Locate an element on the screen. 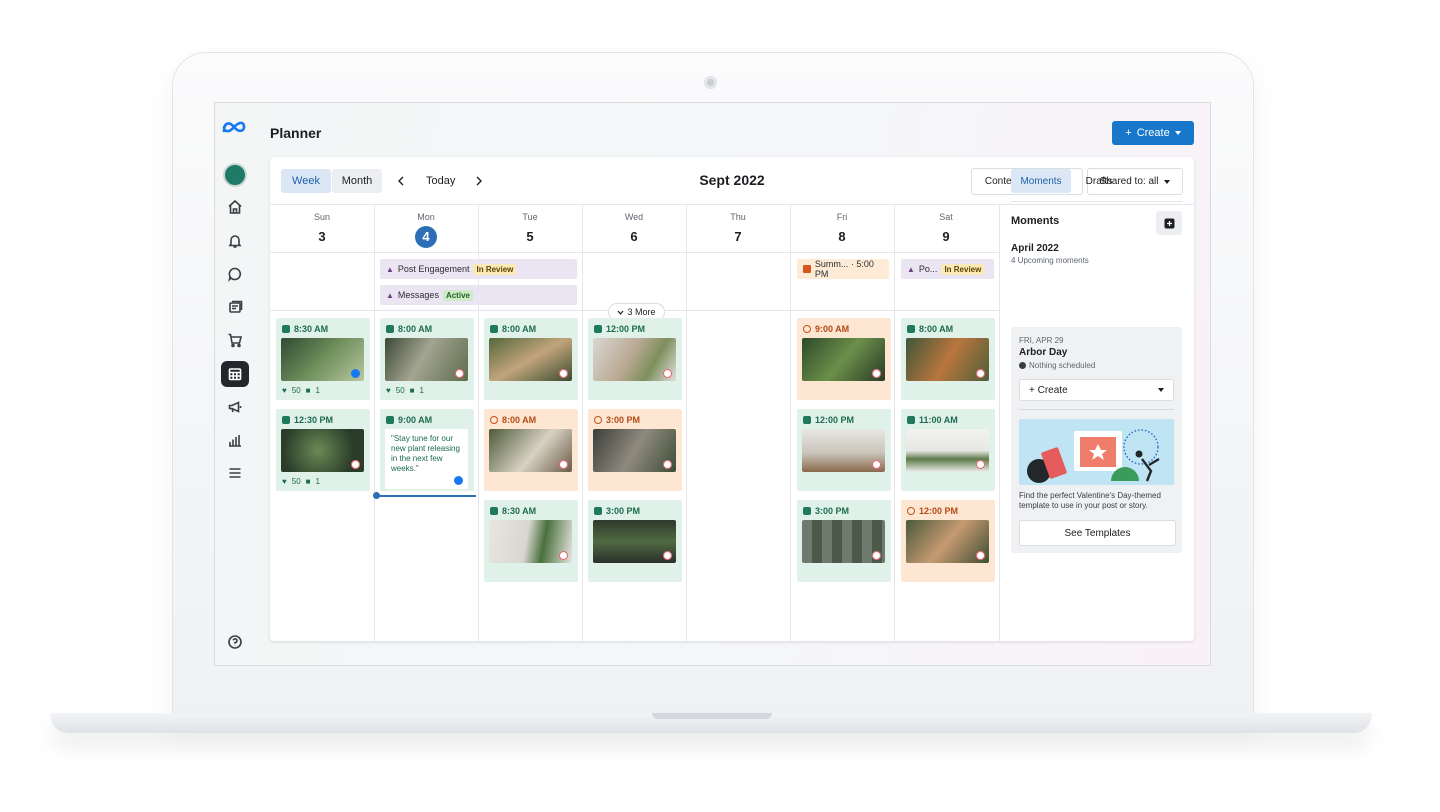 This screenshot has height=812, width=1440. day-name: Thu is located at coordinates (738, 217).